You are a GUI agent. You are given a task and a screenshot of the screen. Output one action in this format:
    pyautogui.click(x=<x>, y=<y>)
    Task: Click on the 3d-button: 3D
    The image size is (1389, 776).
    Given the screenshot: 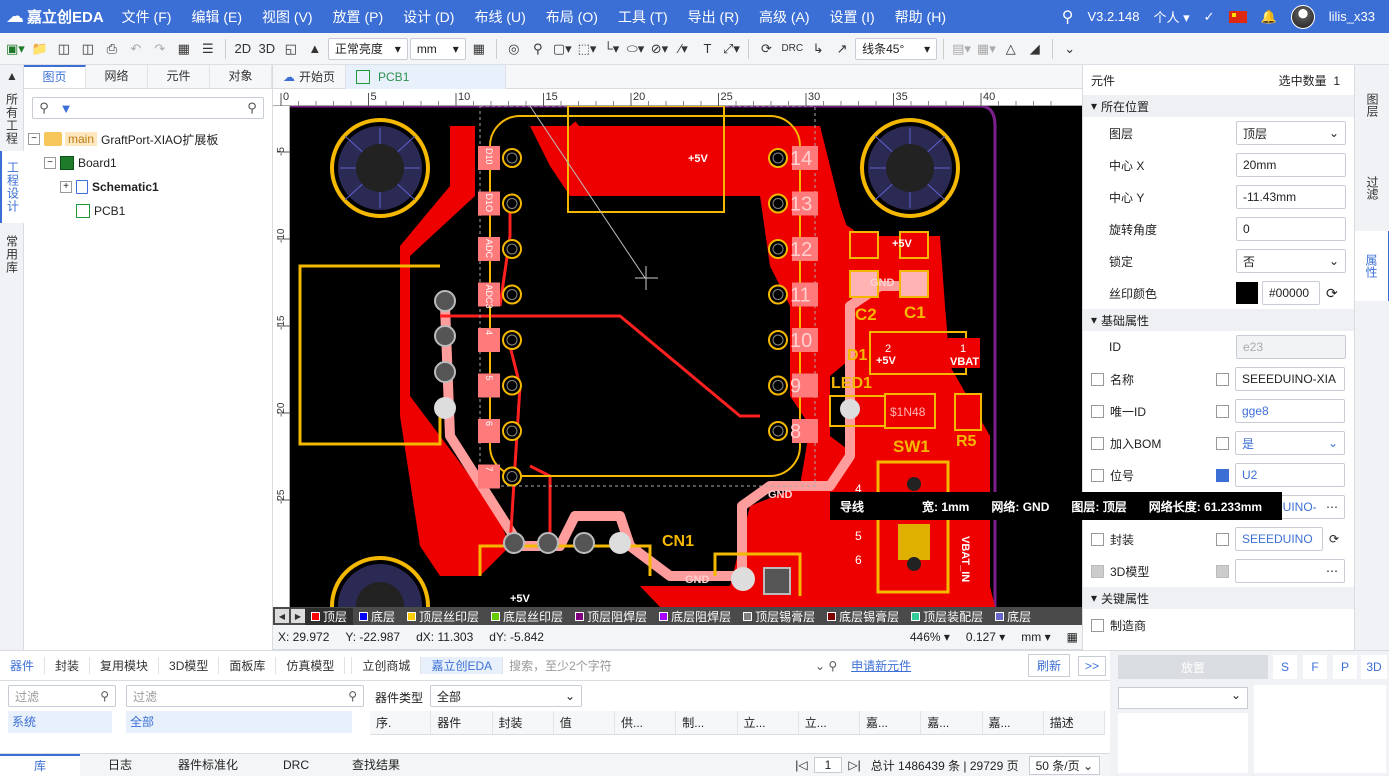 What is the action you would take?
    pyautogui.click(x=1374, y=667)
    